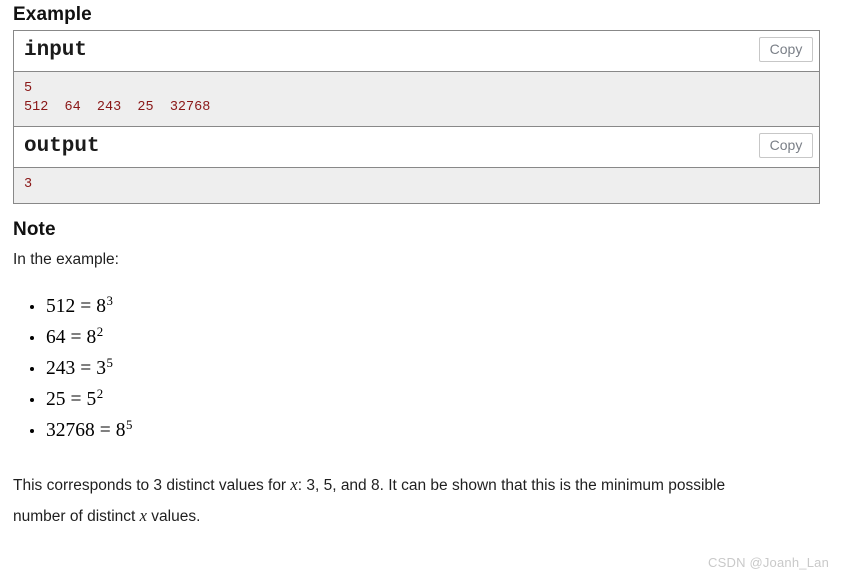 The width and height of the screenshot is (842, 580). What do you see at coordinates (786, 49) in the screenshot?
I see `copy-input-button: Copy` at bounding box center [786, 49].